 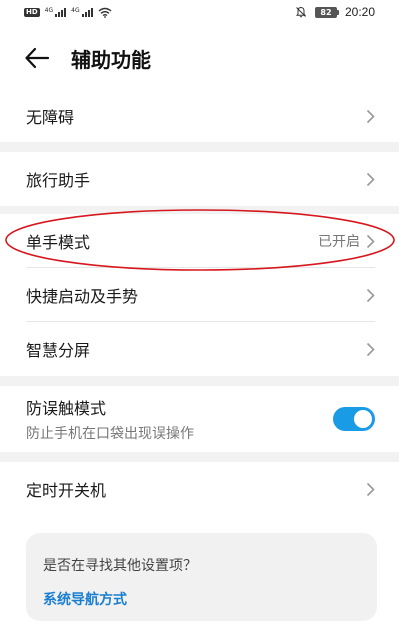 I want to click on row-accessibility: 无障碍, so click(x=199, y=116).